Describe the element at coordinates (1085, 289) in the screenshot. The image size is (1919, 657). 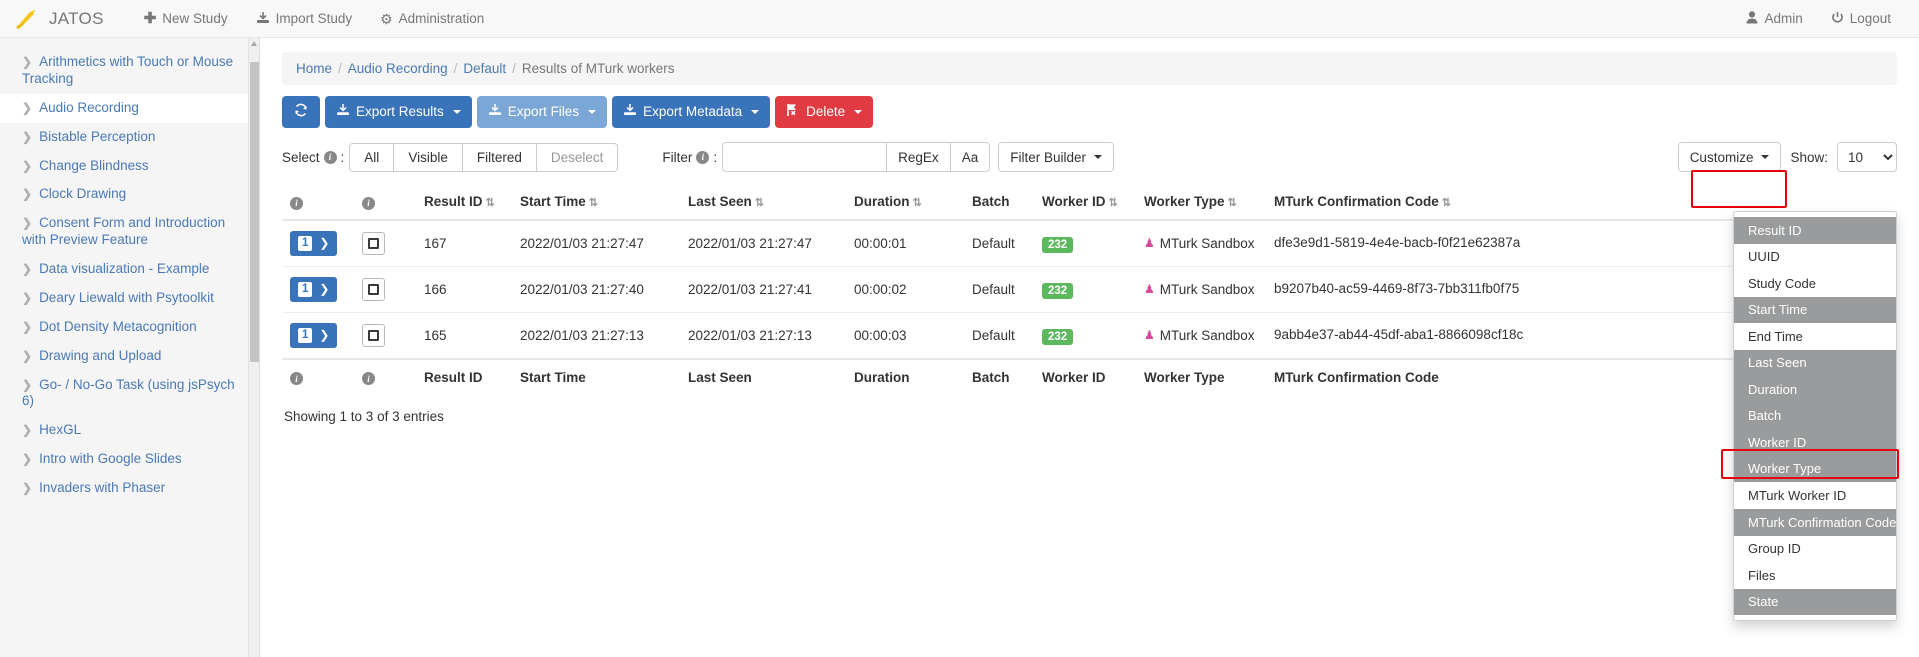
I see `cell-worker-id: 232` at that location.